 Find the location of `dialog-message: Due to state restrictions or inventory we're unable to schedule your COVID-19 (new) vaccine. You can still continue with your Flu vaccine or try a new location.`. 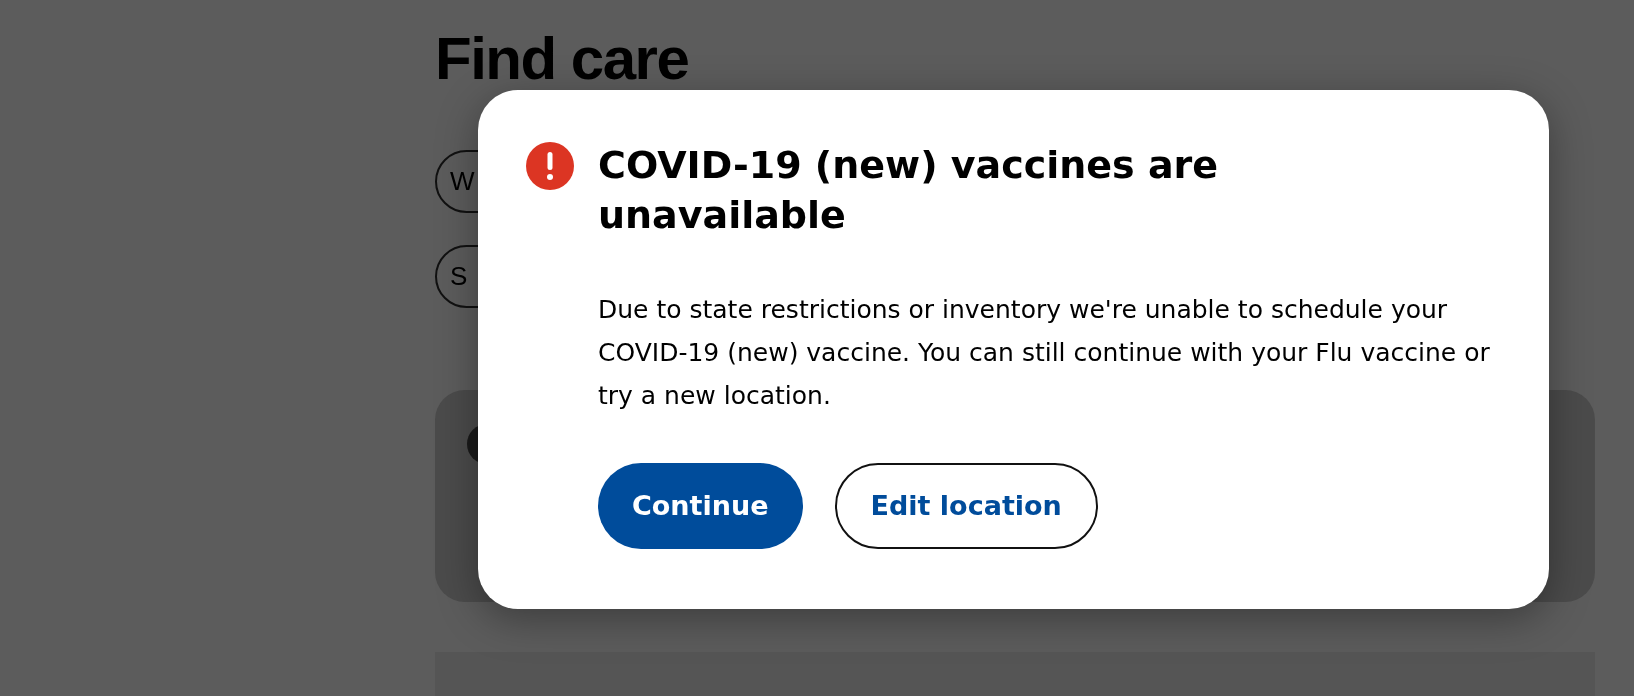

dialog-message: Due to state restrictions or inventory we're unable to schedule your COVID-19 (new) vaccine. You can still continue with your Flu vaccine or try a new location. is located at coordinates (1044, 353).